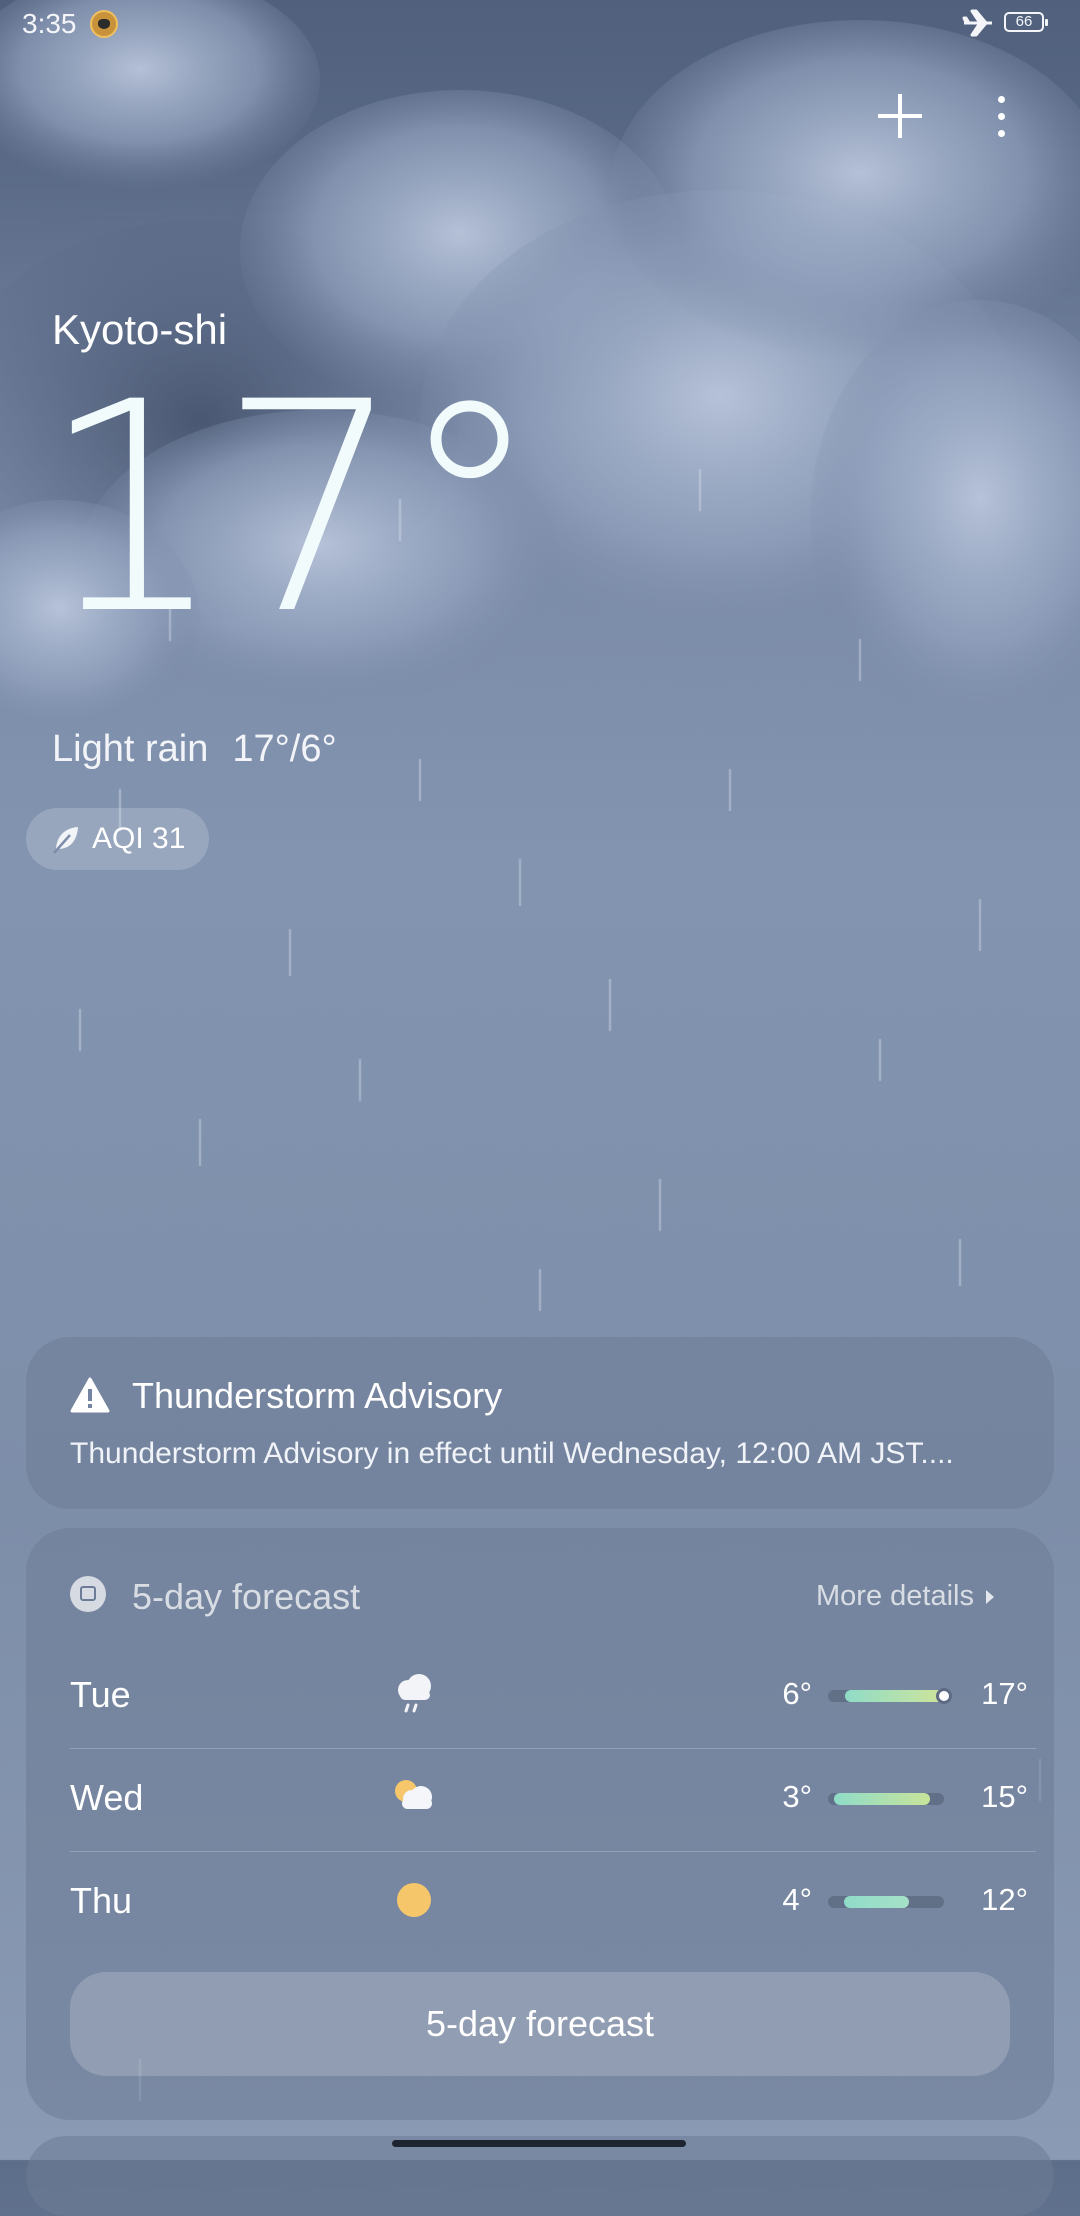  What do you see at coordinates (540, 2024) in the screenshot?
I see `five-day-forecast-button: 5-day forecast` at bounding box center [540, 2024].